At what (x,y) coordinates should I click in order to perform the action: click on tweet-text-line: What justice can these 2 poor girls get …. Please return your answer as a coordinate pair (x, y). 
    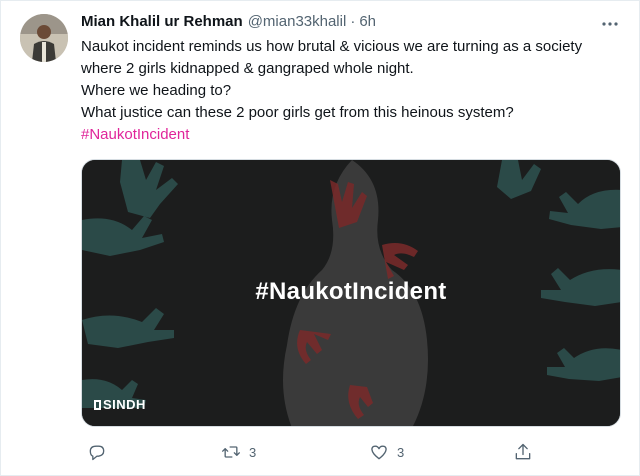
    Looking at the image, I should click on (297, 112).